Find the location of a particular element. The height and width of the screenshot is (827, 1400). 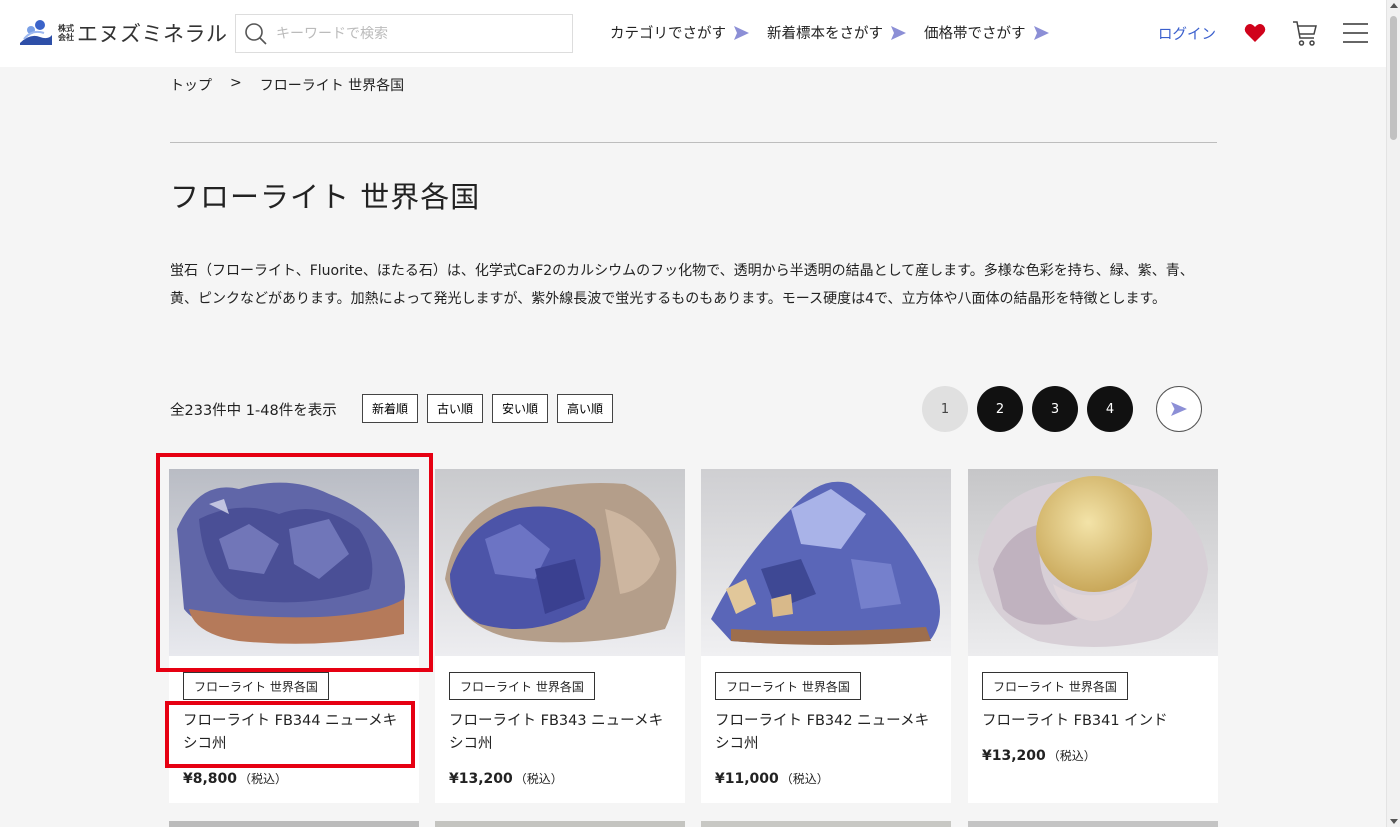

sort-highest-button: 高い順 is located at coordinates (585, 408).